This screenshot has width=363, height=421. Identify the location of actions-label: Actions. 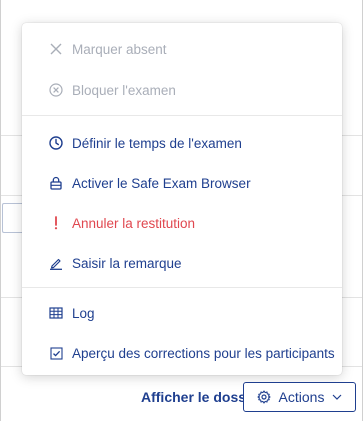
(301, 397).